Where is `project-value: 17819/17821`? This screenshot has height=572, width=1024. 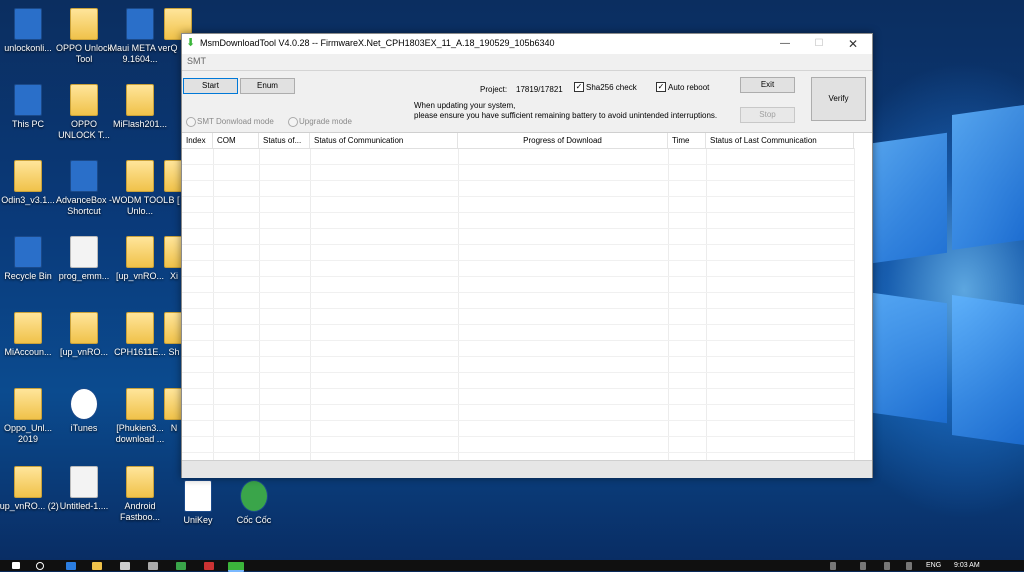 project-value: 17819/17821 is located at coordinates (539, 89).